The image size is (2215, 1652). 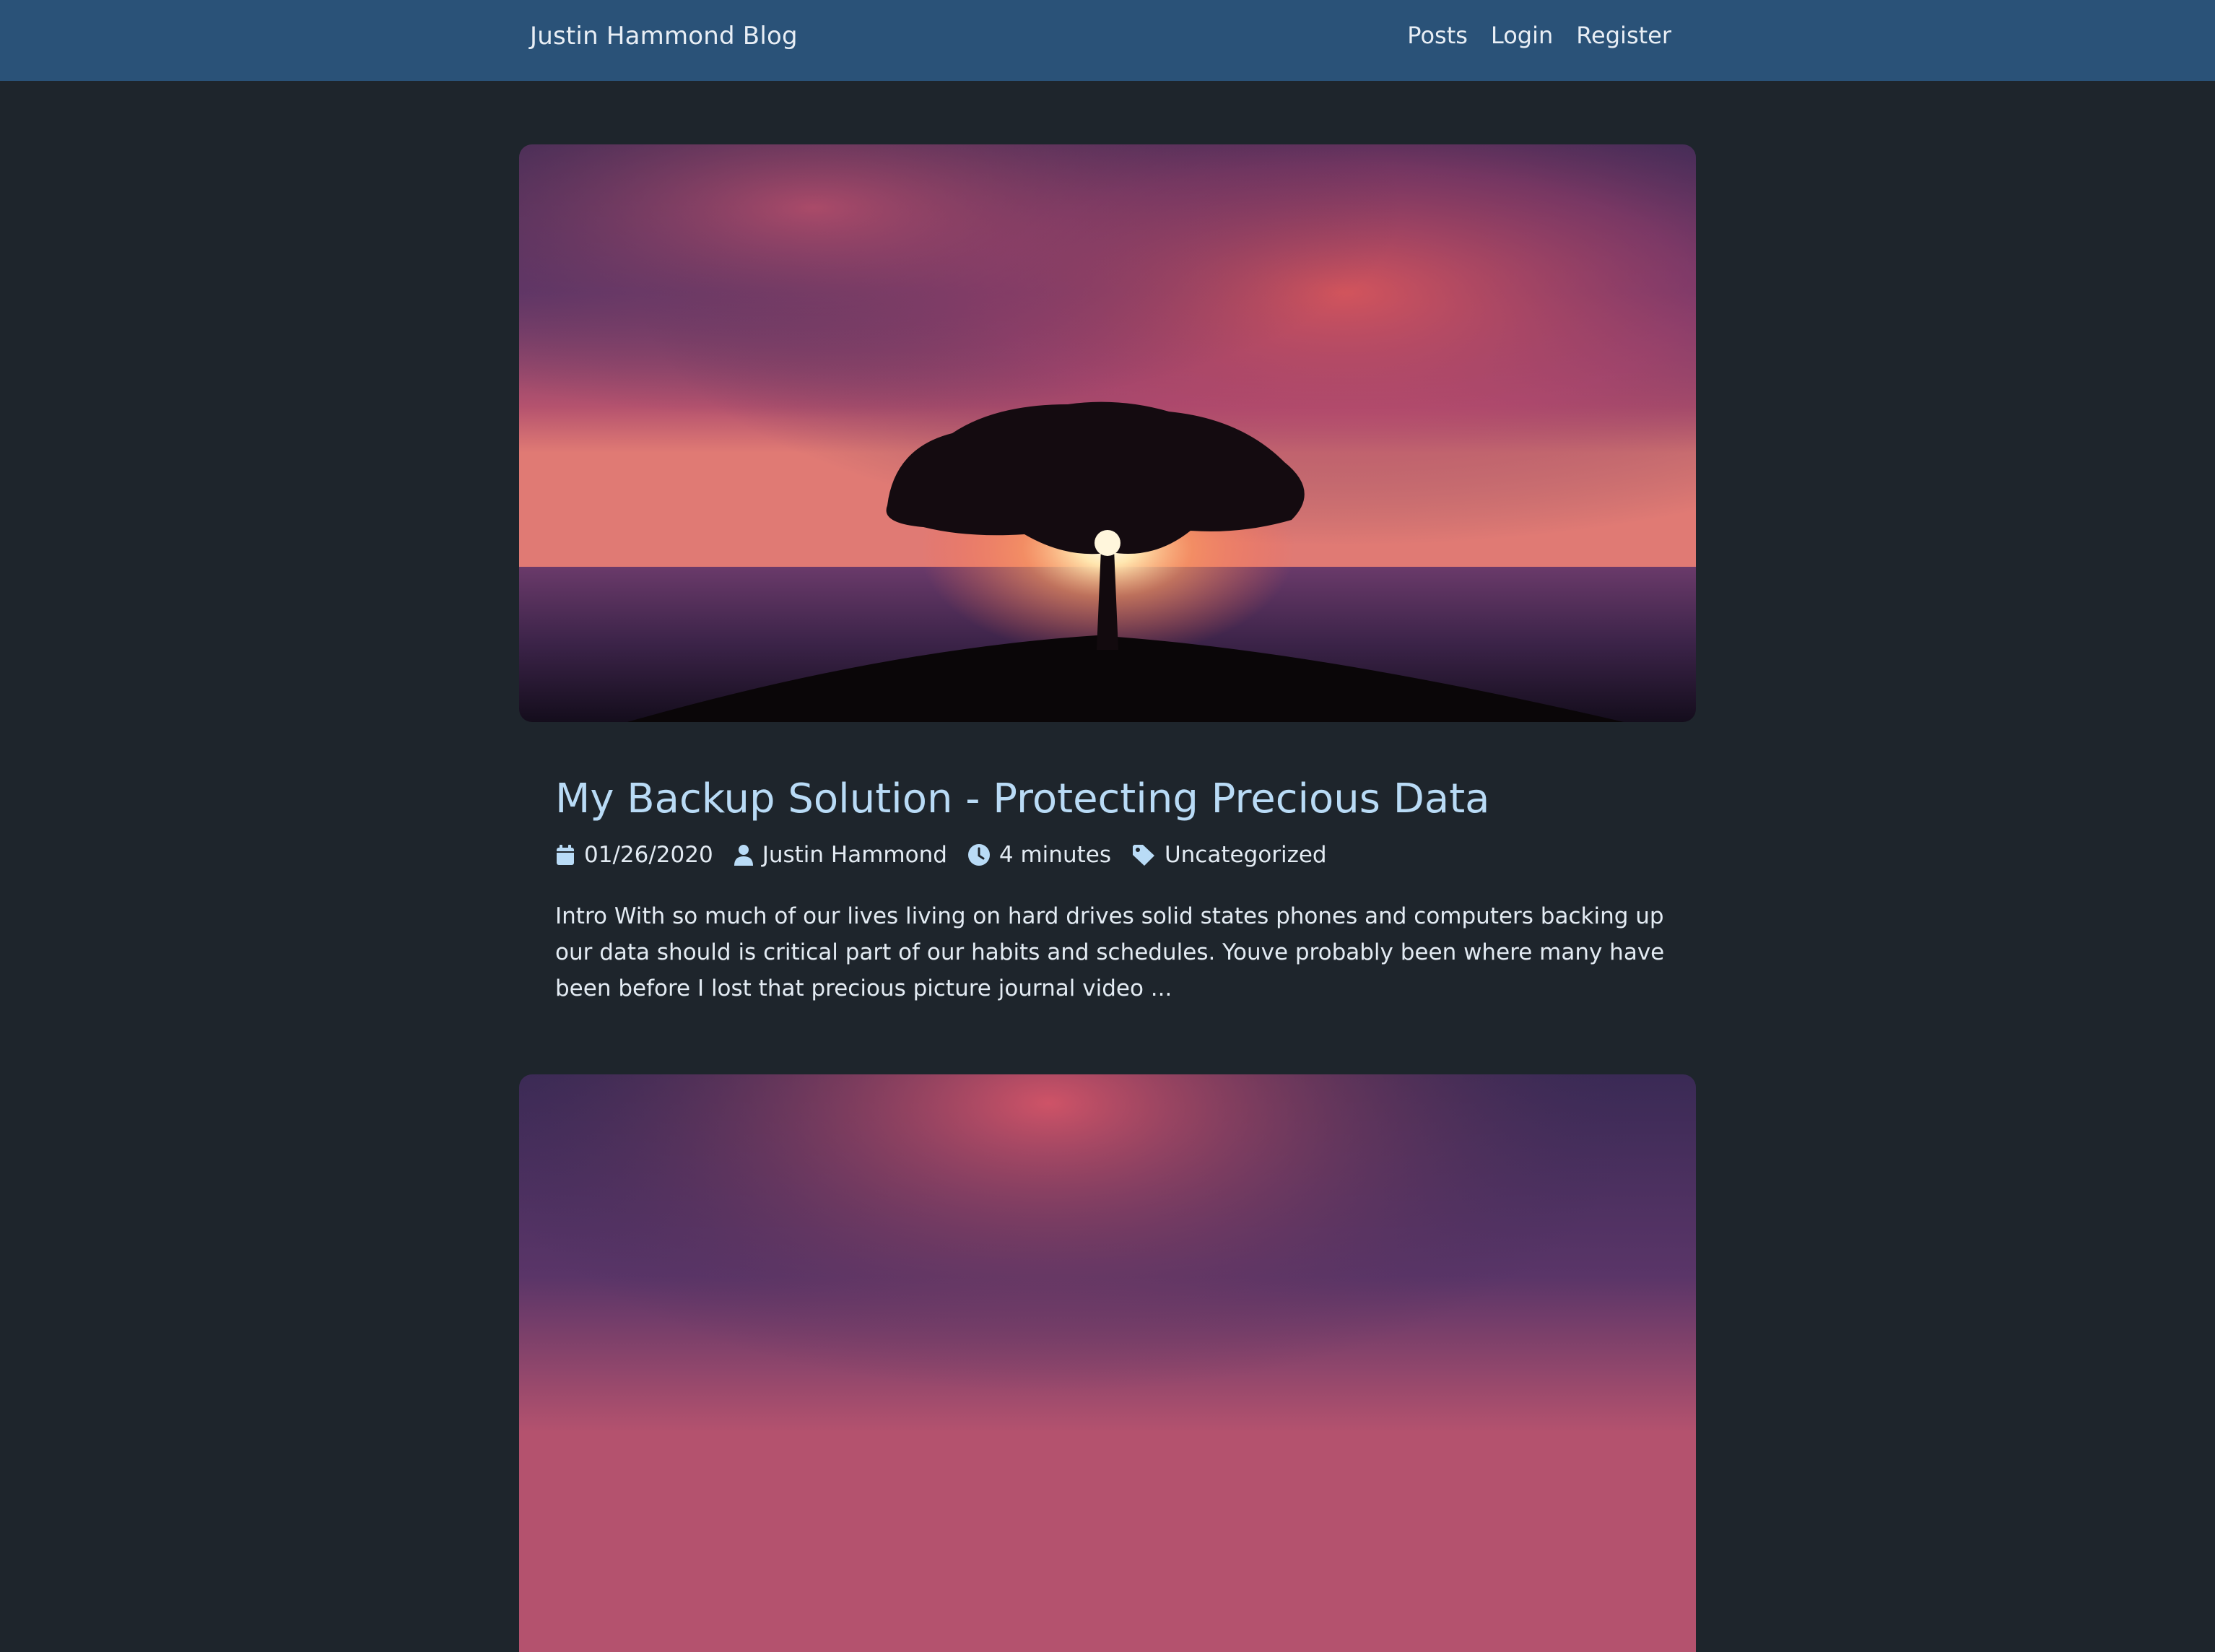 I want to click on post-author-text: Justin Hammond, so click(x=855, y=855).